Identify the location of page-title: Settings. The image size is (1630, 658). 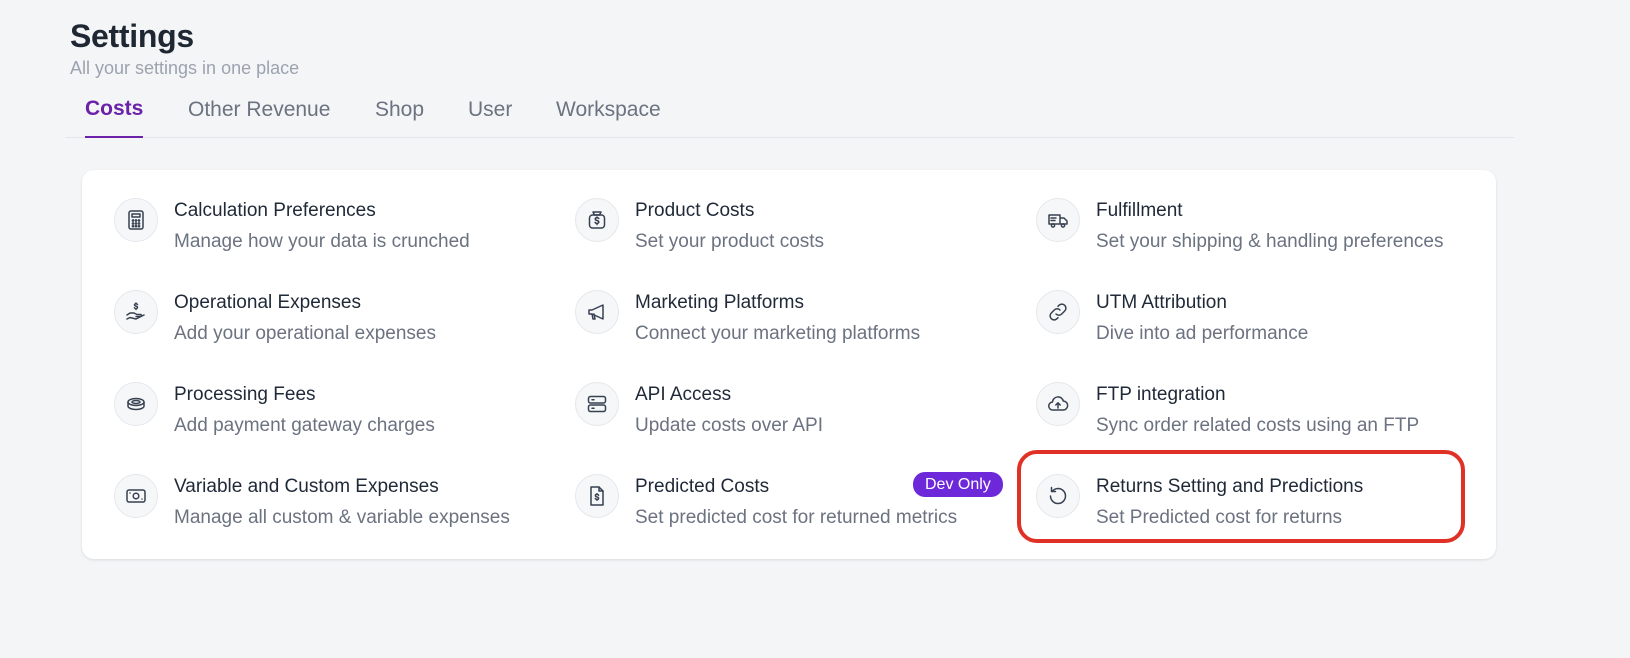
(132, 36).